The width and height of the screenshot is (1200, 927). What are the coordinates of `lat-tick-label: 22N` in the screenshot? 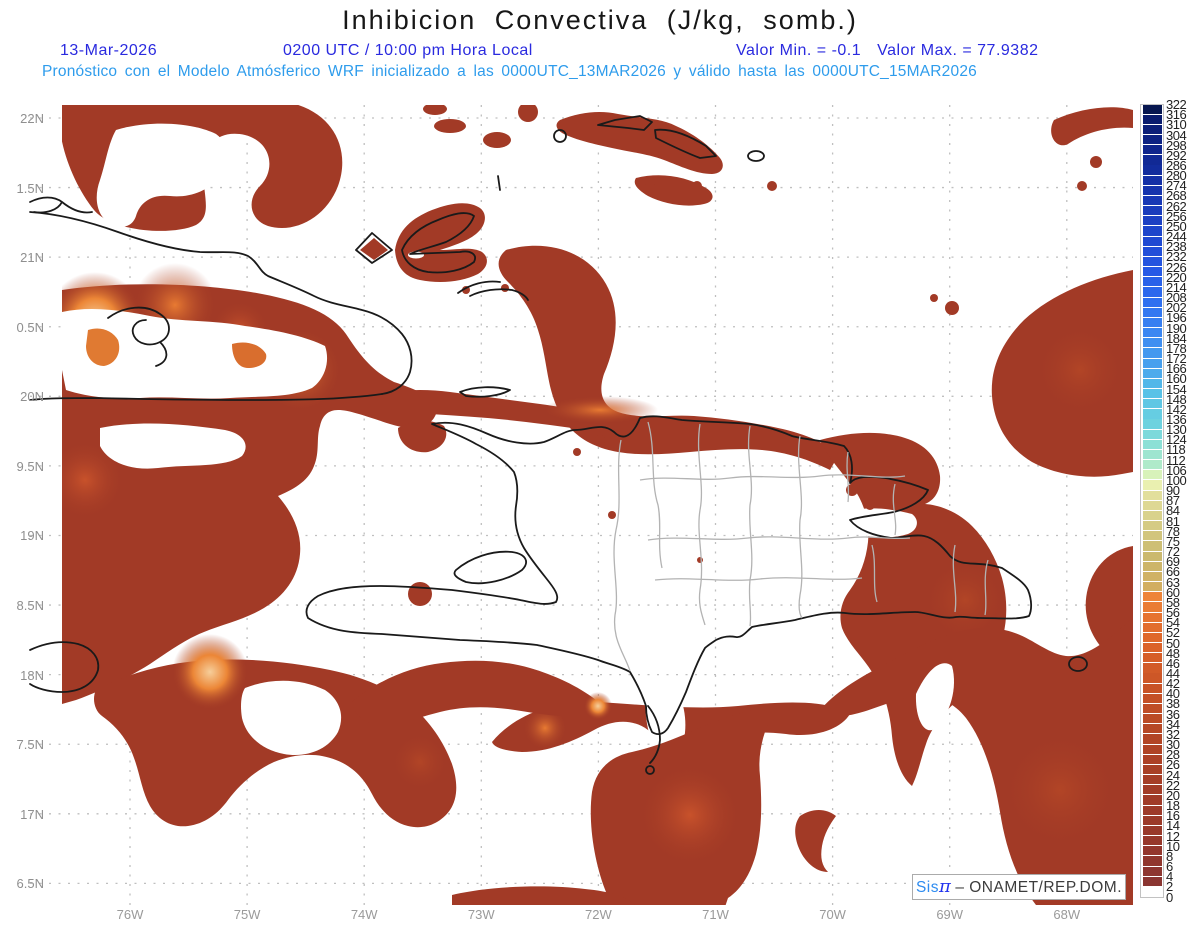 It's located at (32, 118).